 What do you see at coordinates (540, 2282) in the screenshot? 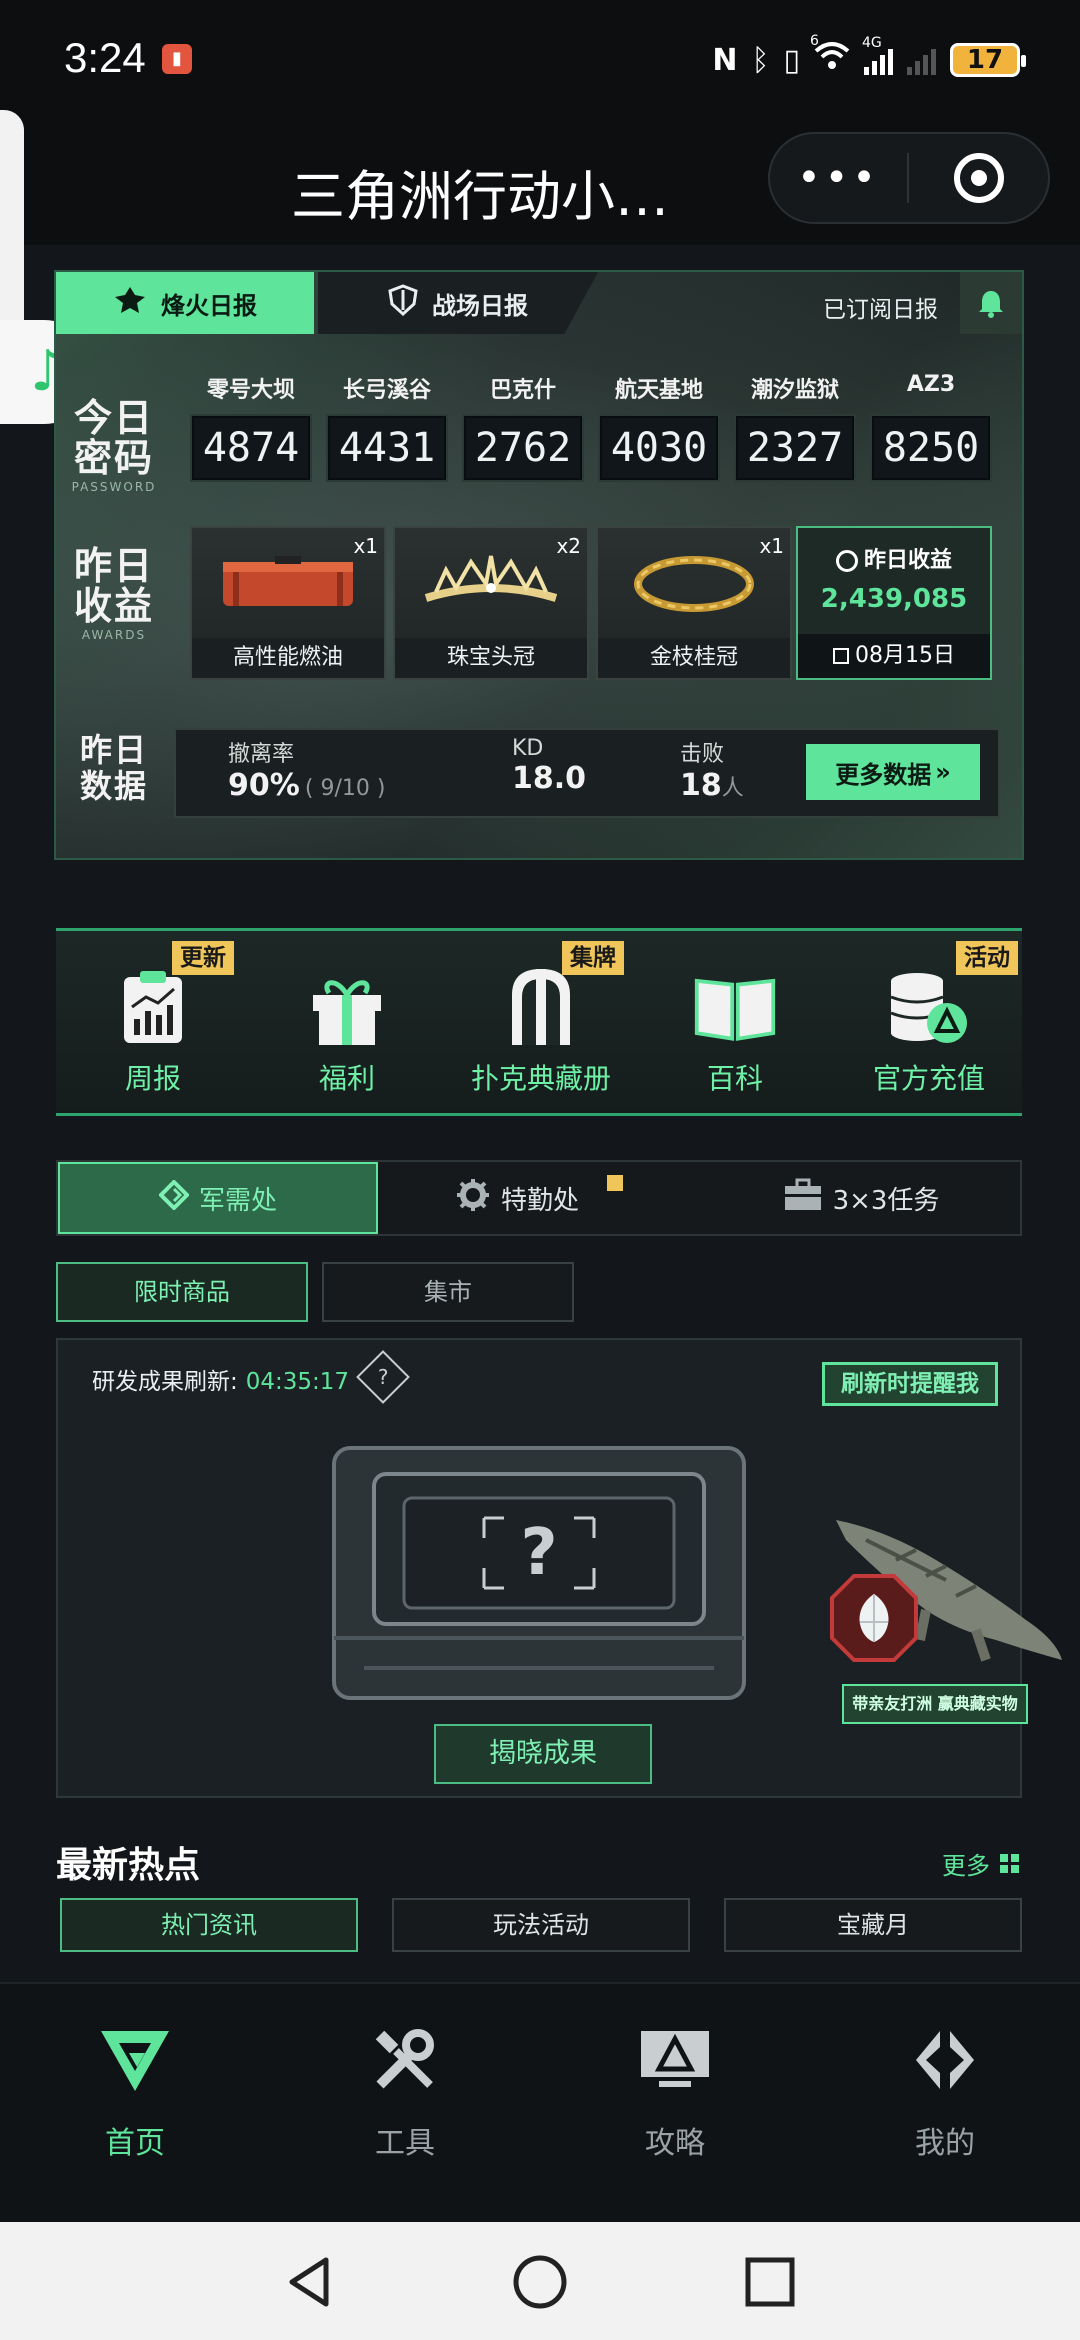
I see `home-circle-icon` at bounding box center [540, 2282].